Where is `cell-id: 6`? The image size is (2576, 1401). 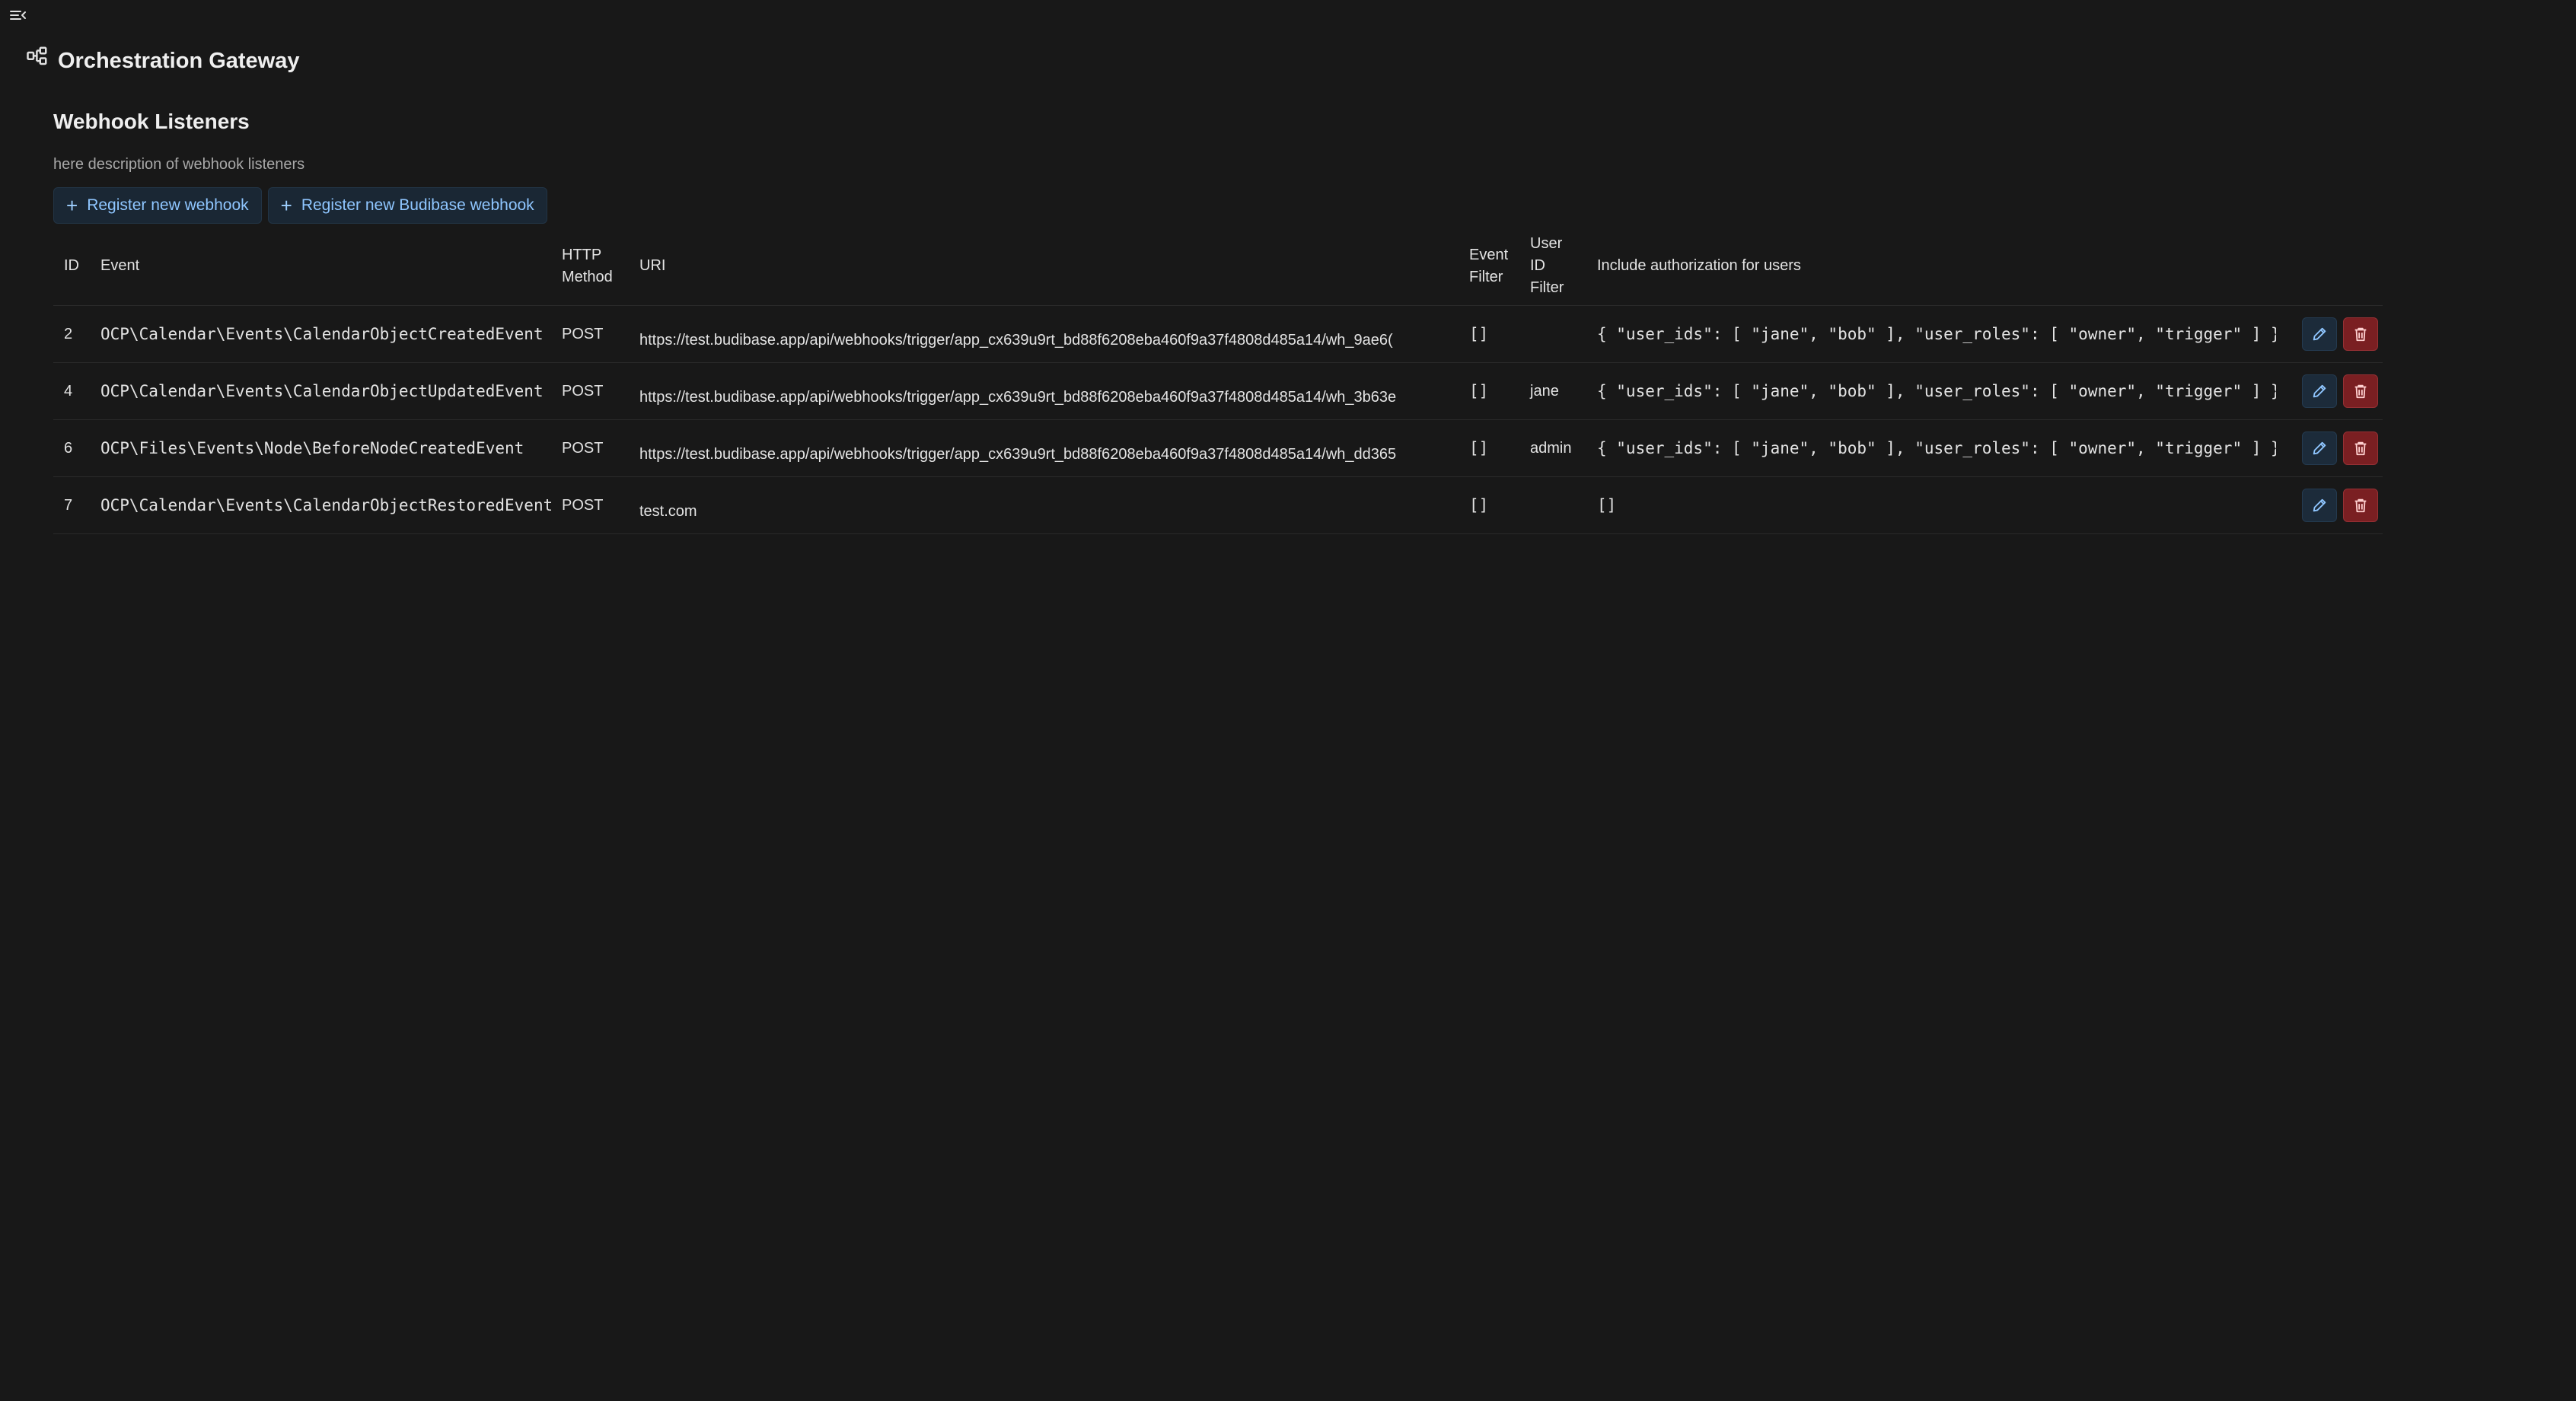
cell-id: 6 is located at coordinates (72, 448).